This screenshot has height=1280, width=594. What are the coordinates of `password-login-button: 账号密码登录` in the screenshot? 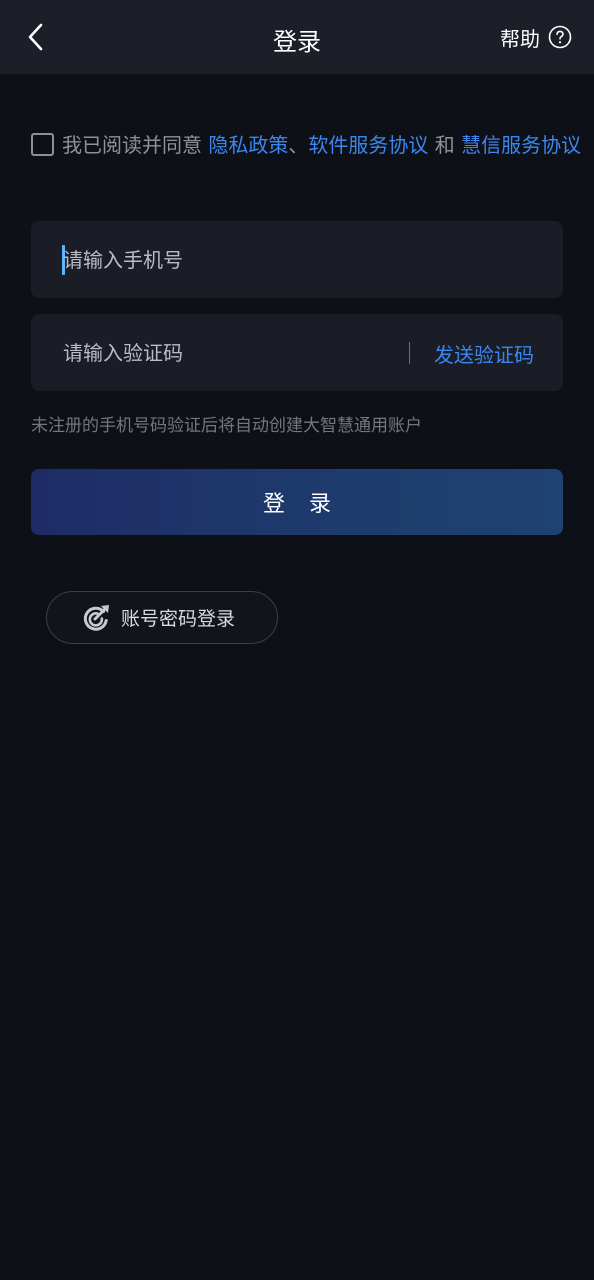 It's located at (162, 617).